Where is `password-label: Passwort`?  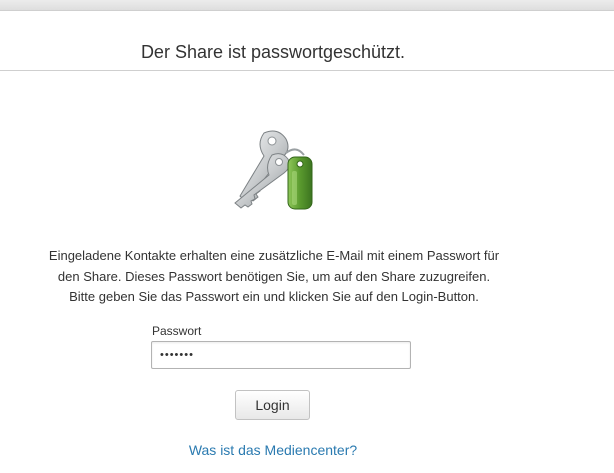 password-label: Passwort is located at coordinates (177, 331).